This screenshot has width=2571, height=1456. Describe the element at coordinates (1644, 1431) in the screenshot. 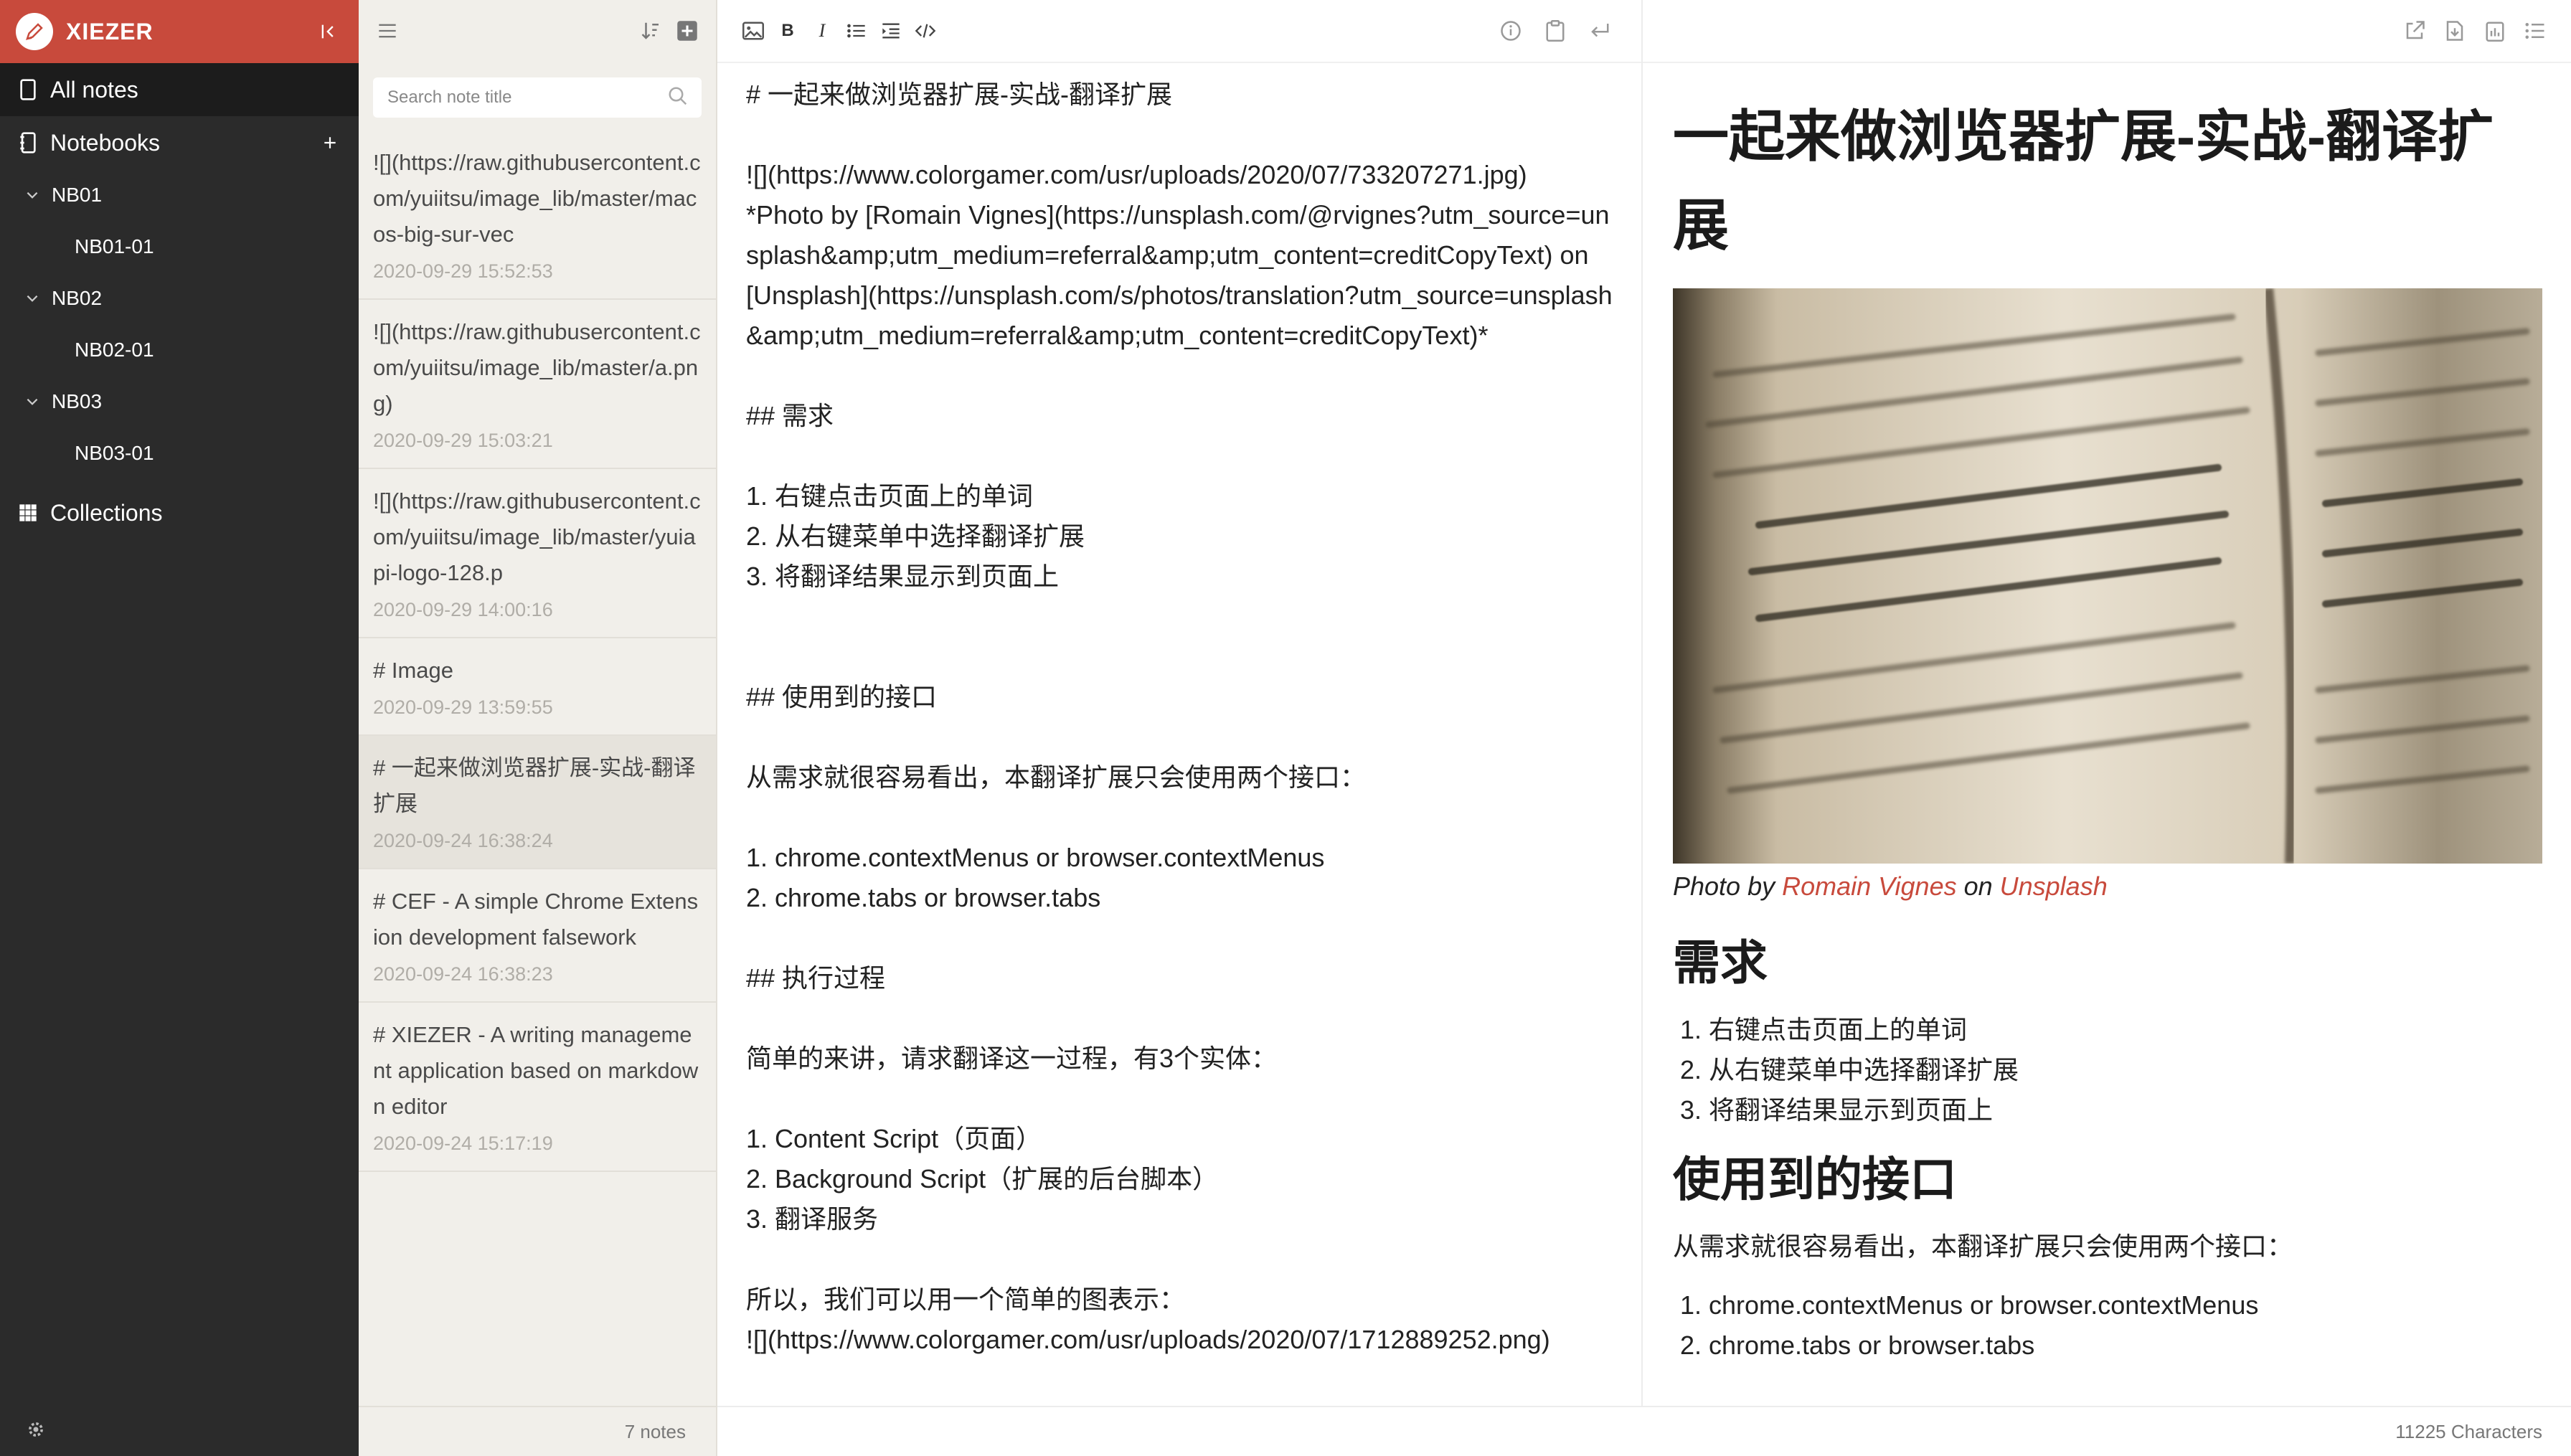

I see `status-bar: 11225 Characters` at that location.